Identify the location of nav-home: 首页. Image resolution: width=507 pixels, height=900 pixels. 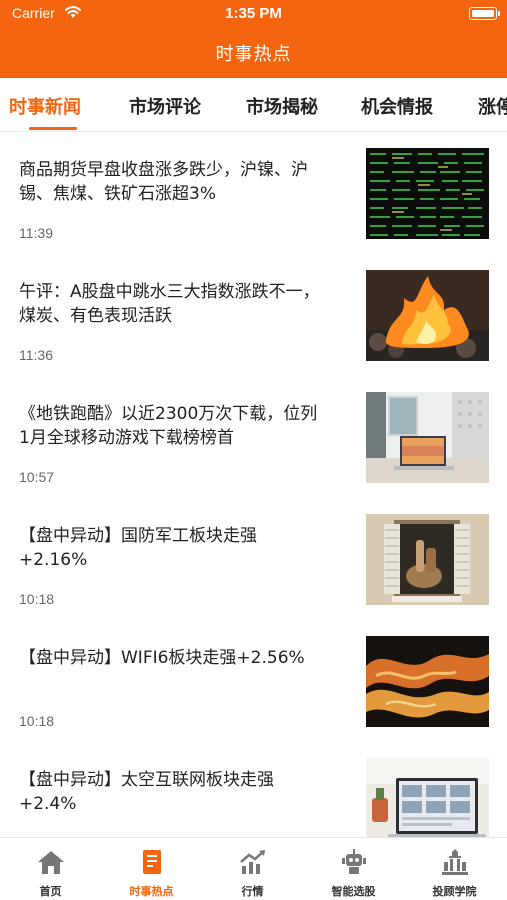
(50, 869).